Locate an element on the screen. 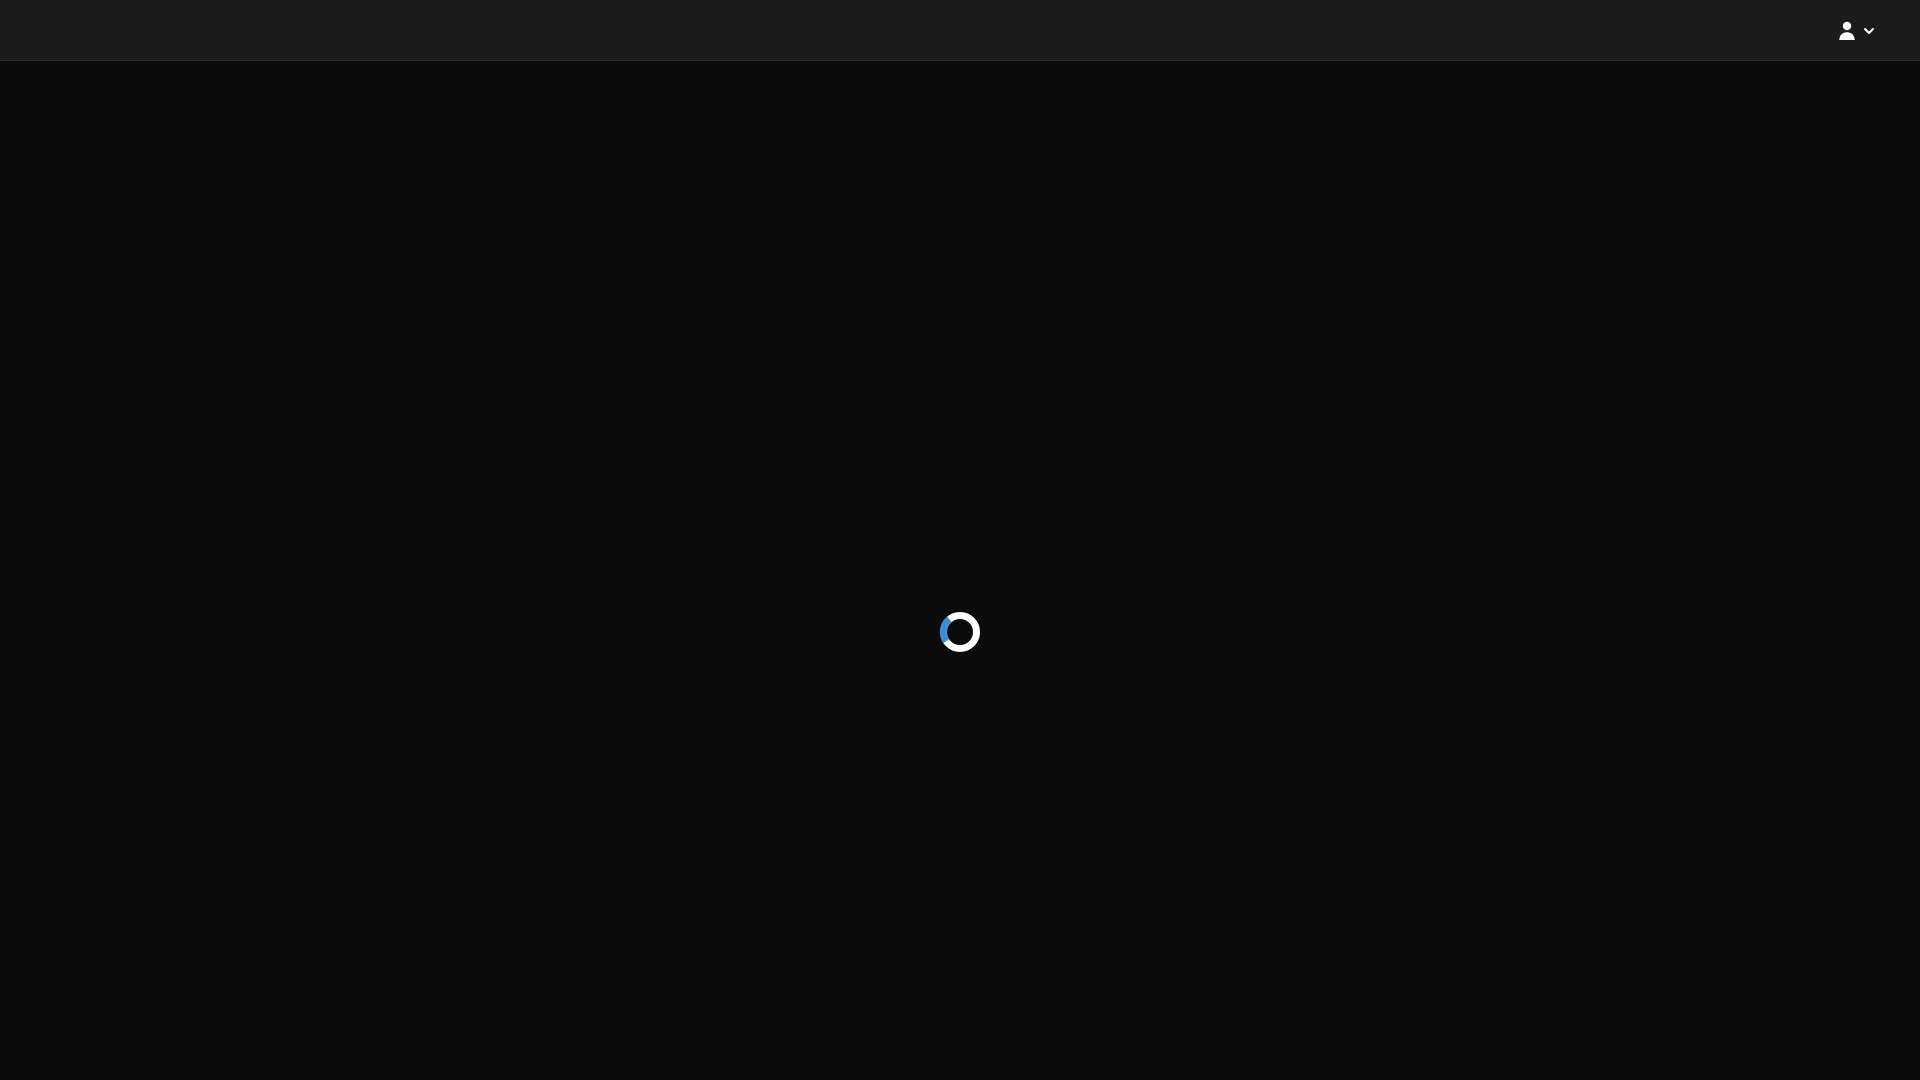 The width and height of the screenshot is (1920, 1080). loading-spinner-icon is located at coordinates (960, 632).